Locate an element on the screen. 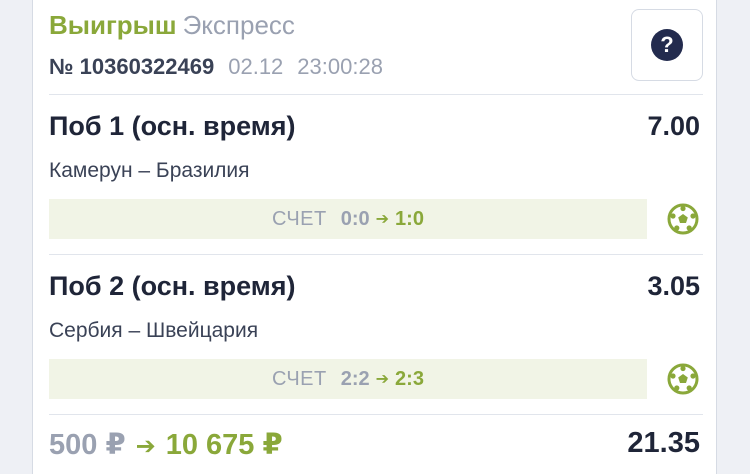 The image size is (750, 474). score-from: 0:0 is located at coordinates (355, 218).